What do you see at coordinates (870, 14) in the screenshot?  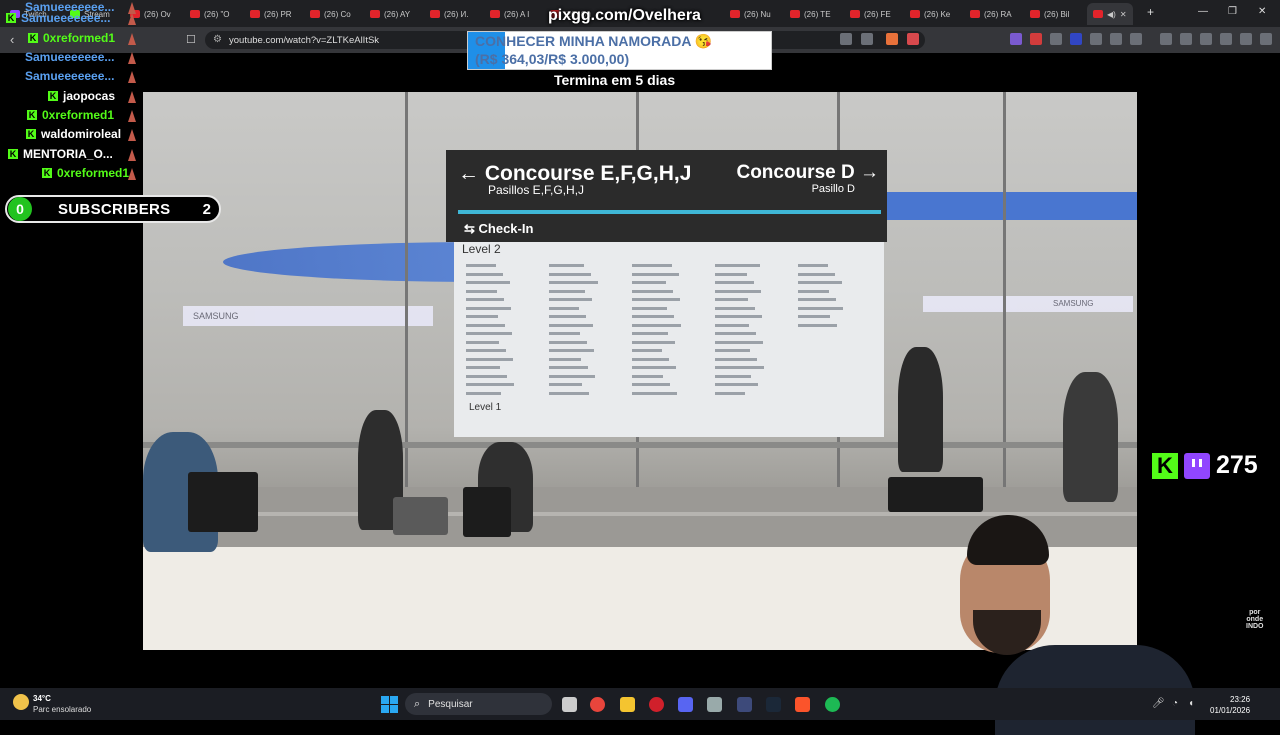 I see `browser-tab: (26) FE` at bounding box center [870, 14].